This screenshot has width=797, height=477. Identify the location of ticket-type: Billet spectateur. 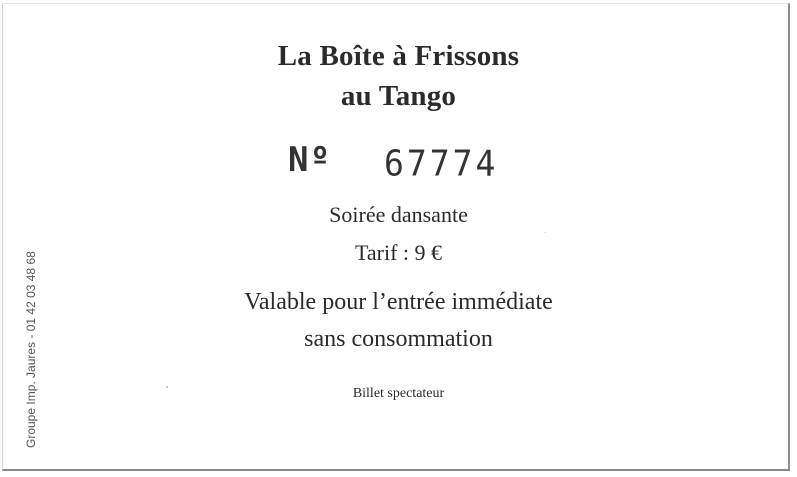
(398, 393).